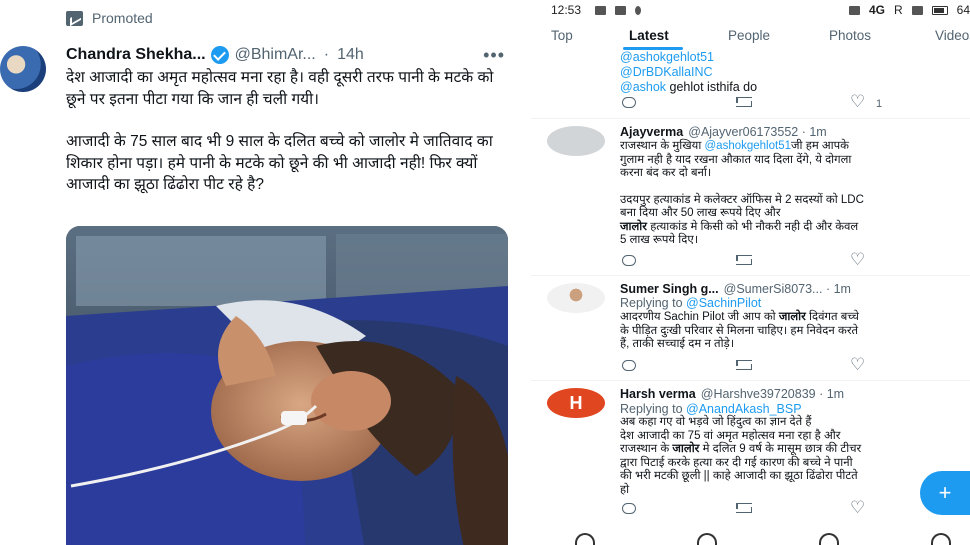  What do you see at coordinates (566, 10) in the screenshot?
I see `status-time: 12:53` at bounding box center [566, 10].